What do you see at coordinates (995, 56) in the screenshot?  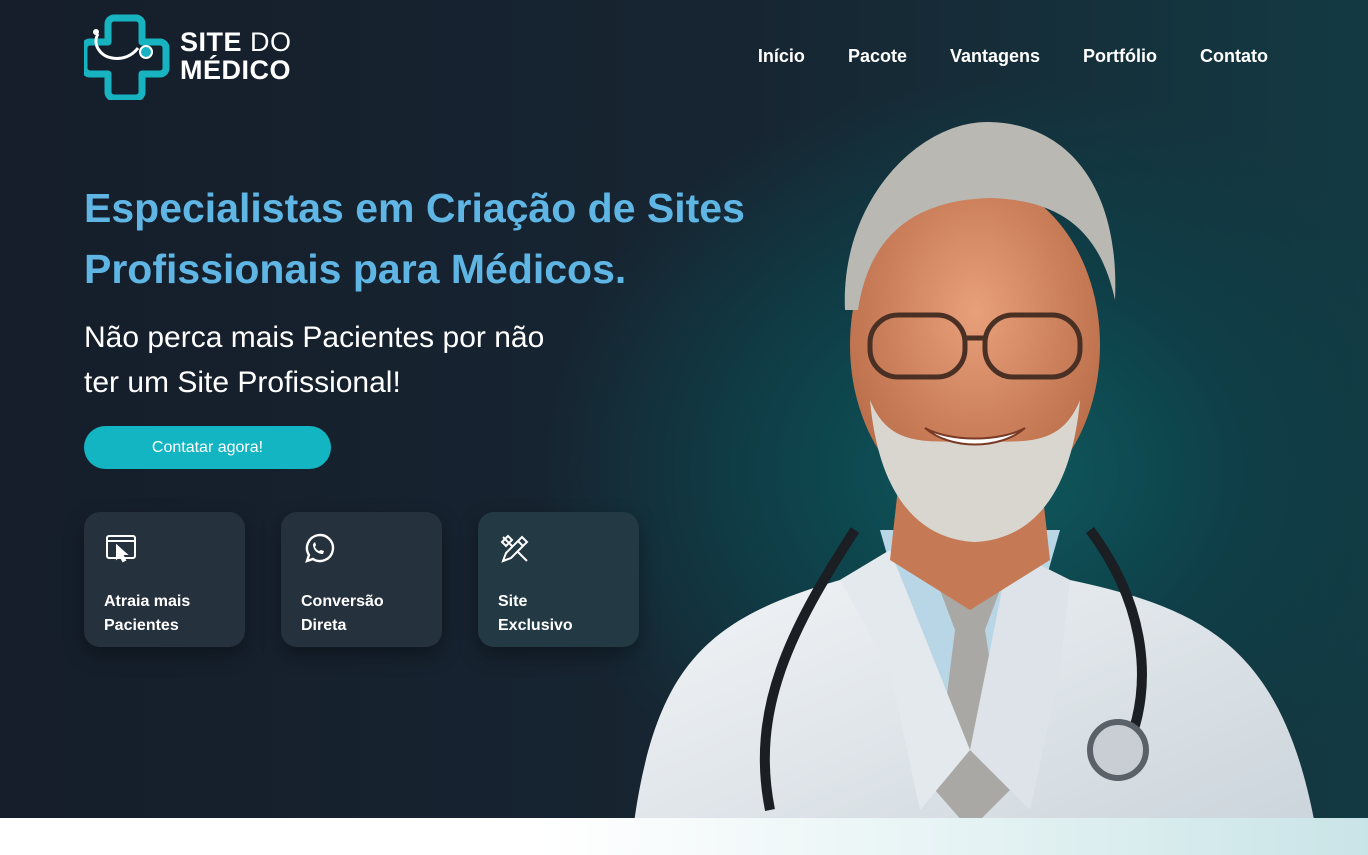 I see `nav-link-vantagens: Vantagens` at bounding box center [995, 56].